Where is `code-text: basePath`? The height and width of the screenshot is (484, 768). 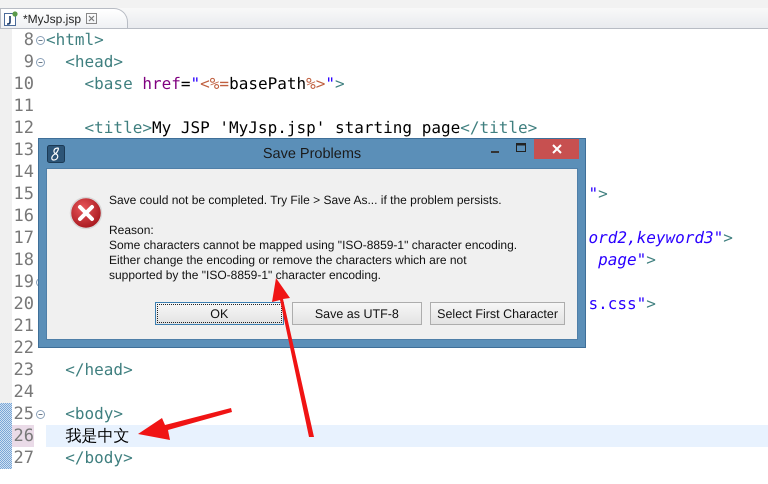
code-text: basePath is located at coordinates (267, 84).